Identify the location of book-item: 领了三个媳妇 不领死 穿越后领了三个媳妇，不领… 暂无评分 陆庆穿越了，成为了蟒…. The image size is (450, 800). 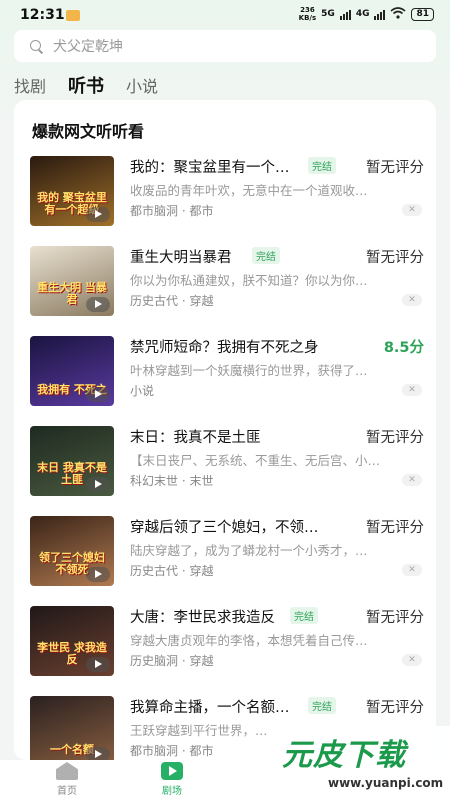
(227, 556).